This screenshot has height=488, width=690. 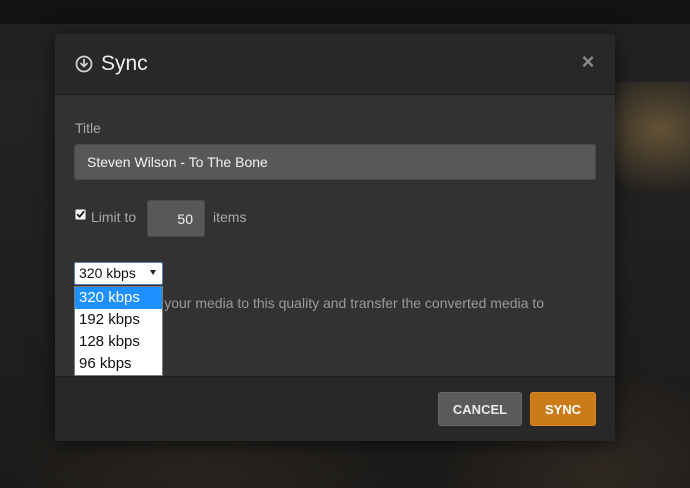 What do you see at coordinates (563, 409) in the screenshot?
I see `sync-button: SYNC` at bounding box center [563, 409].